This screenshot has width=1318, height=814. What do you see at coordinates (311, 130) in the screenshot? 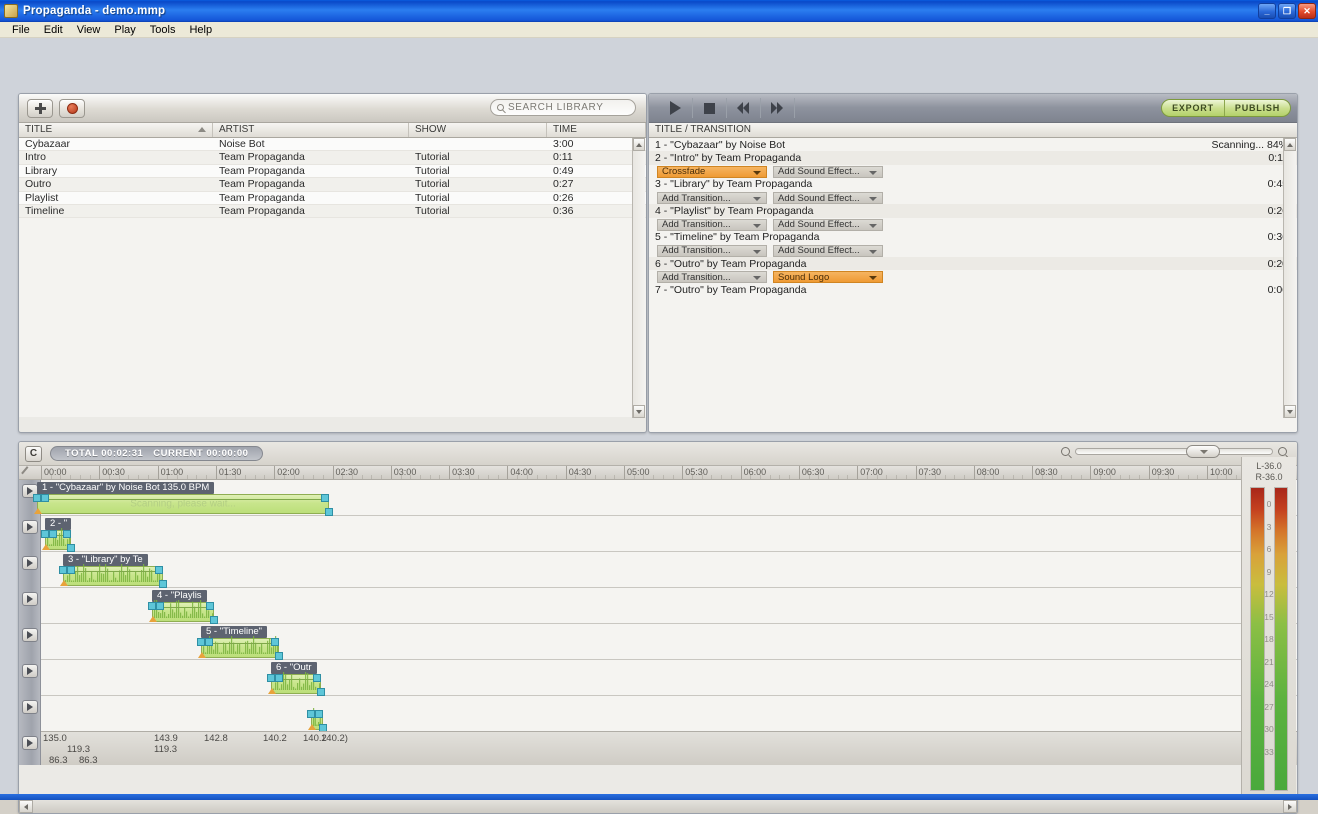
I see `column-header-artist: ARTIST` at bounding box center [311, 130].